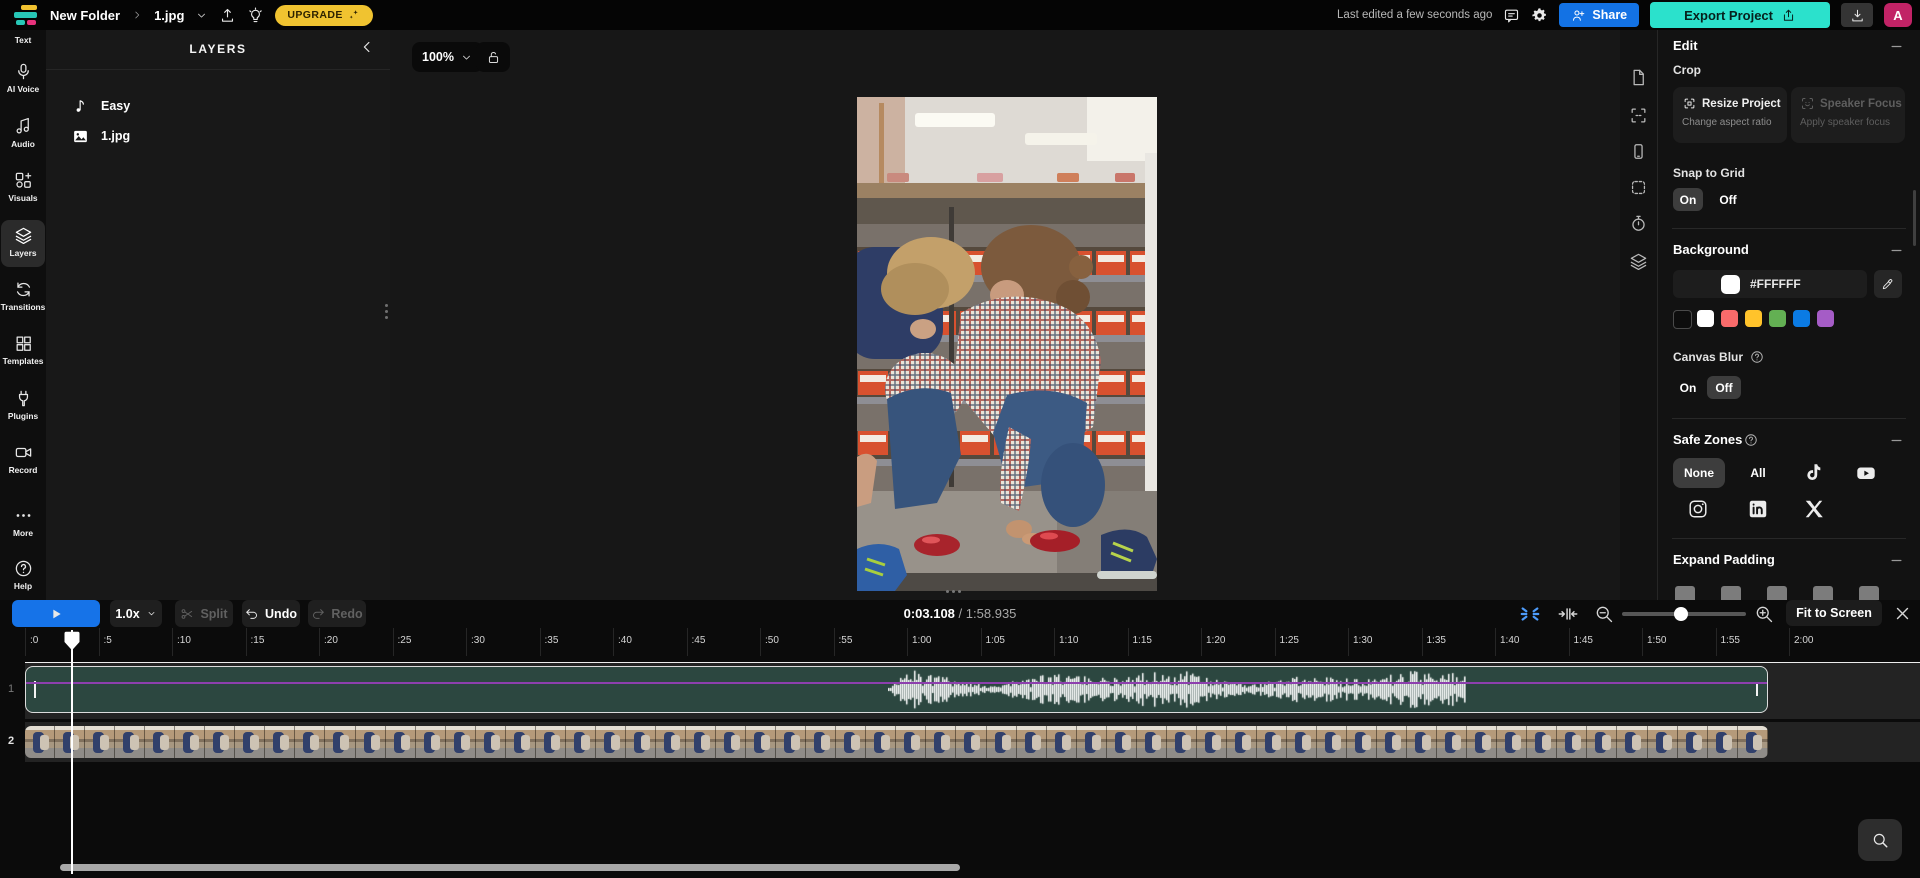 Image resolution: width=1920 pixels, height=878 pixels. What do you see at coordinates (367, 47) in the screenshot?
I see `collapse-panel-icon` at bounding box center [367, 47].